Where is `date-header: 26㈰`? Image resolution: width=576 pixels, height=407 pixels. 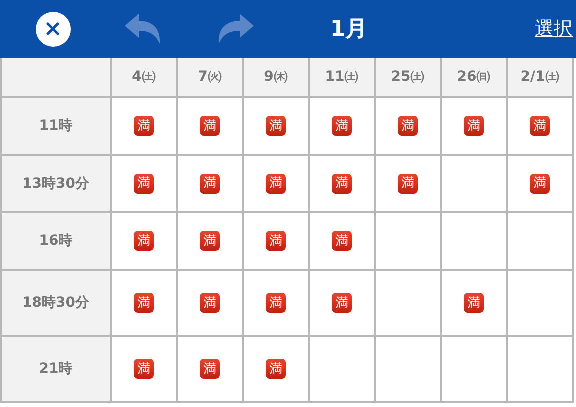
date-header: 26㈰ is located at coordinates (475, 78).